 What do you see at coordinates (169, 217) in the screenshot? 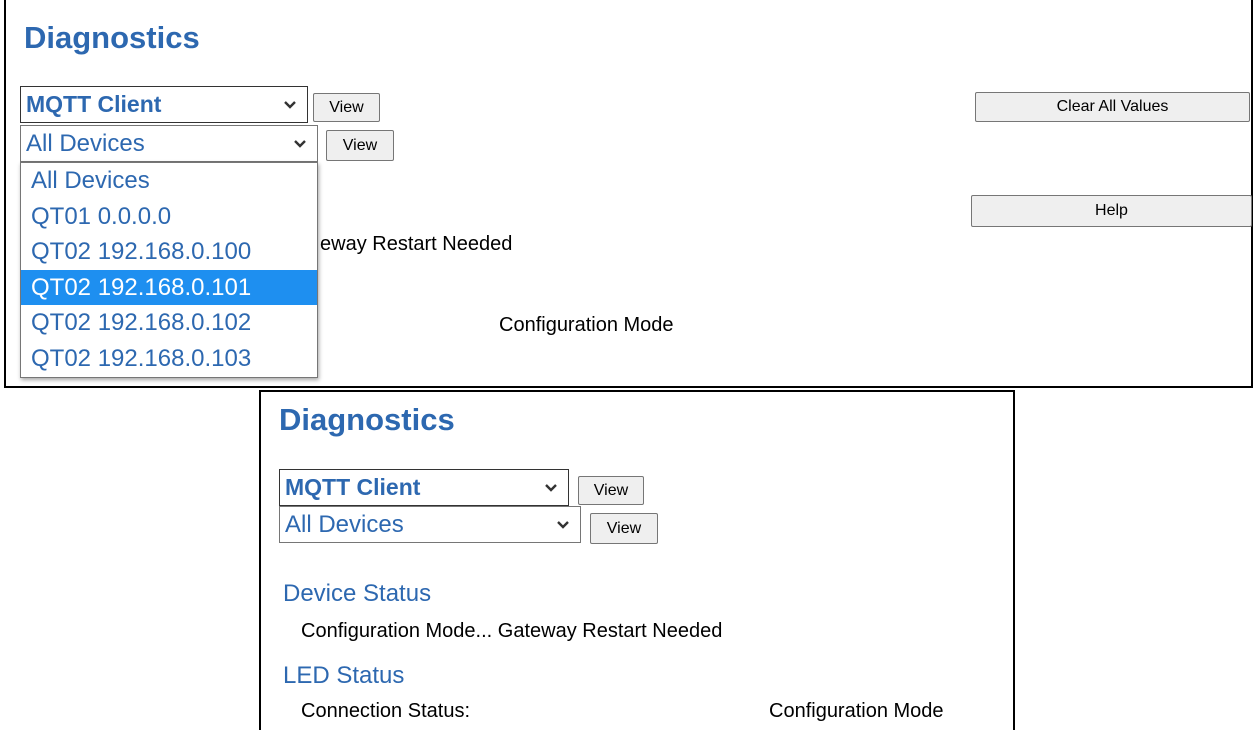
I see `dropdown-option: QT01 0.0.0.0` at bounding box center [169, 217].